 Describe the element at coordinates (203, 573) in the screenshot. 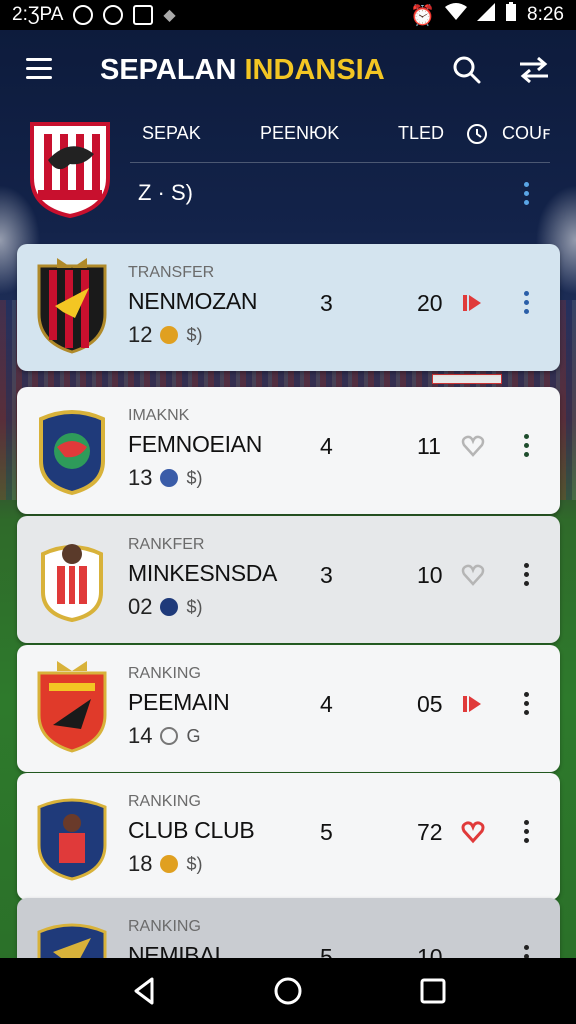

I see `team-name: MINKESNSDA` at that location.